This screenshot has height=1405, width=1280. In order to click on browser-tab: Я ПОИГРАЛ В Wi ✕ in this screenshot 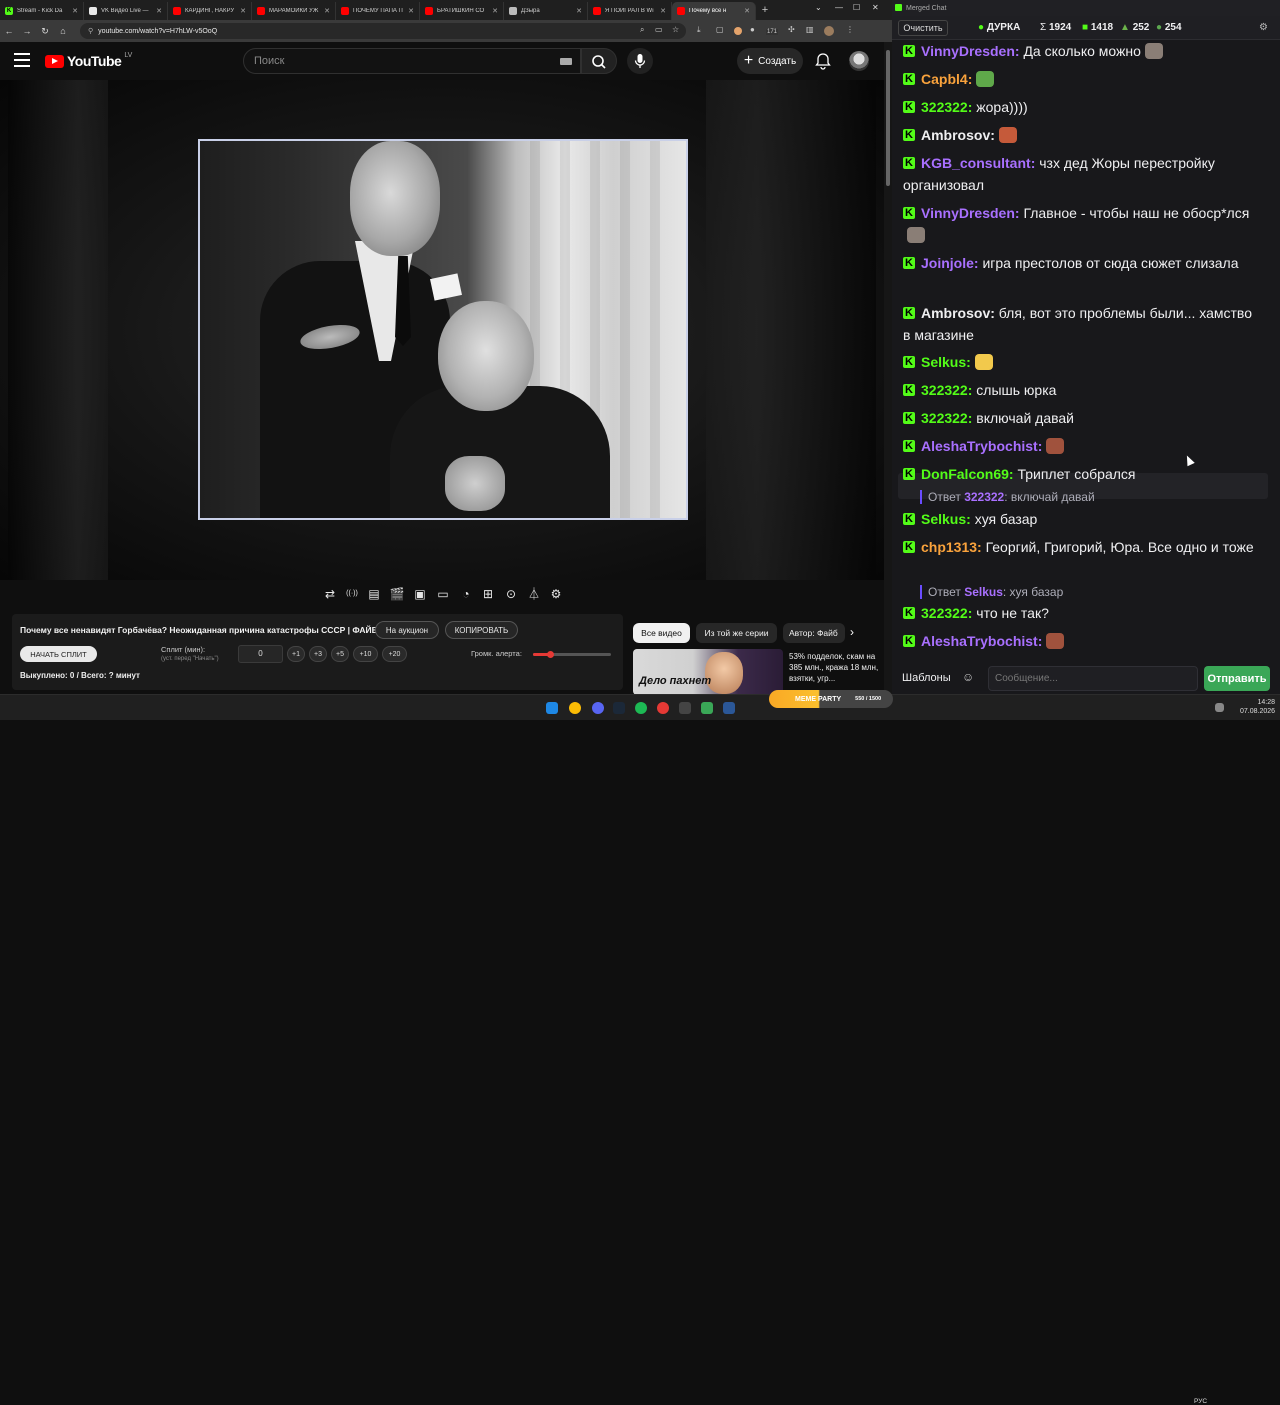, I will do `click(630, 11)`.